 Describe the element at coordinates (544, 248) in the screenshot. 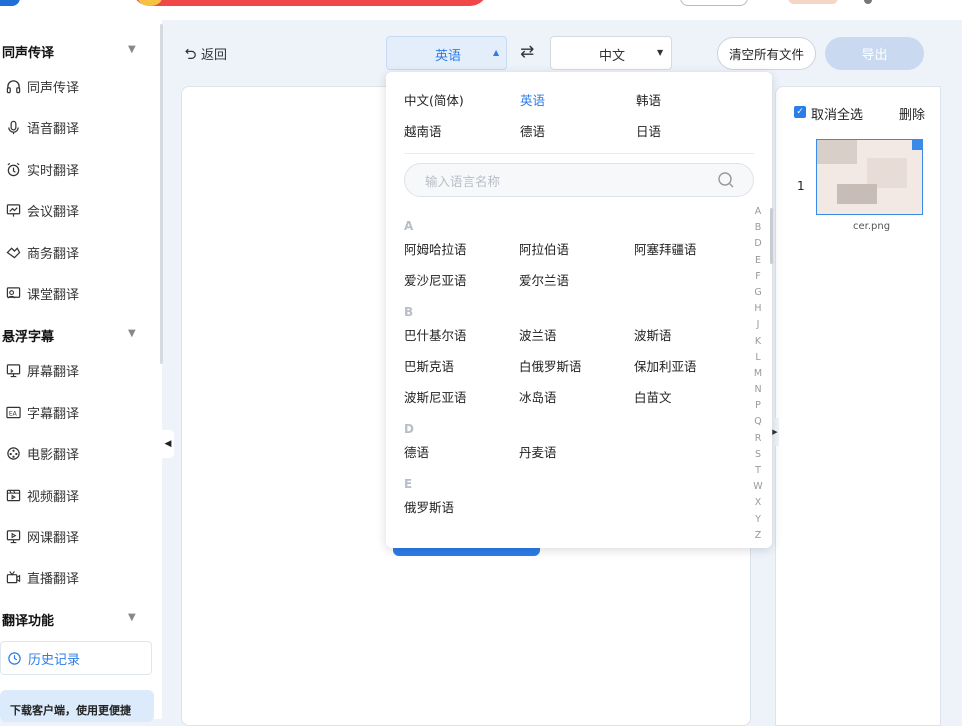

I see `lang-option: 阿拉伯语` at that location.